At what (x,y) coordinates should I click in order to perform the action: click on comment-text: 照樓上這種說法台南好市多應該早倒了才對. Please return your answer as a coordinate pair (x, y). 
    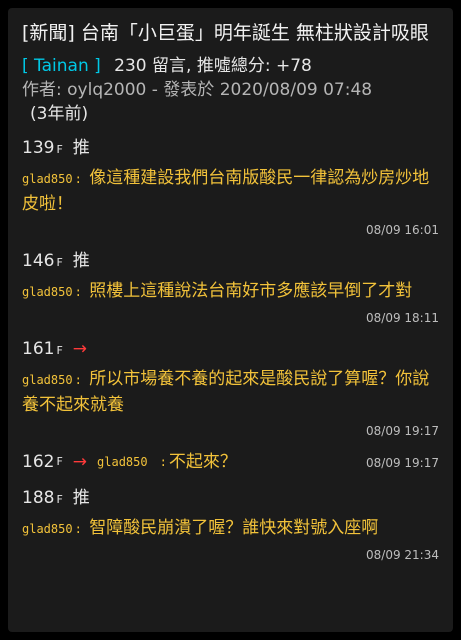
    Looking at the image, I should click on (251, 291).